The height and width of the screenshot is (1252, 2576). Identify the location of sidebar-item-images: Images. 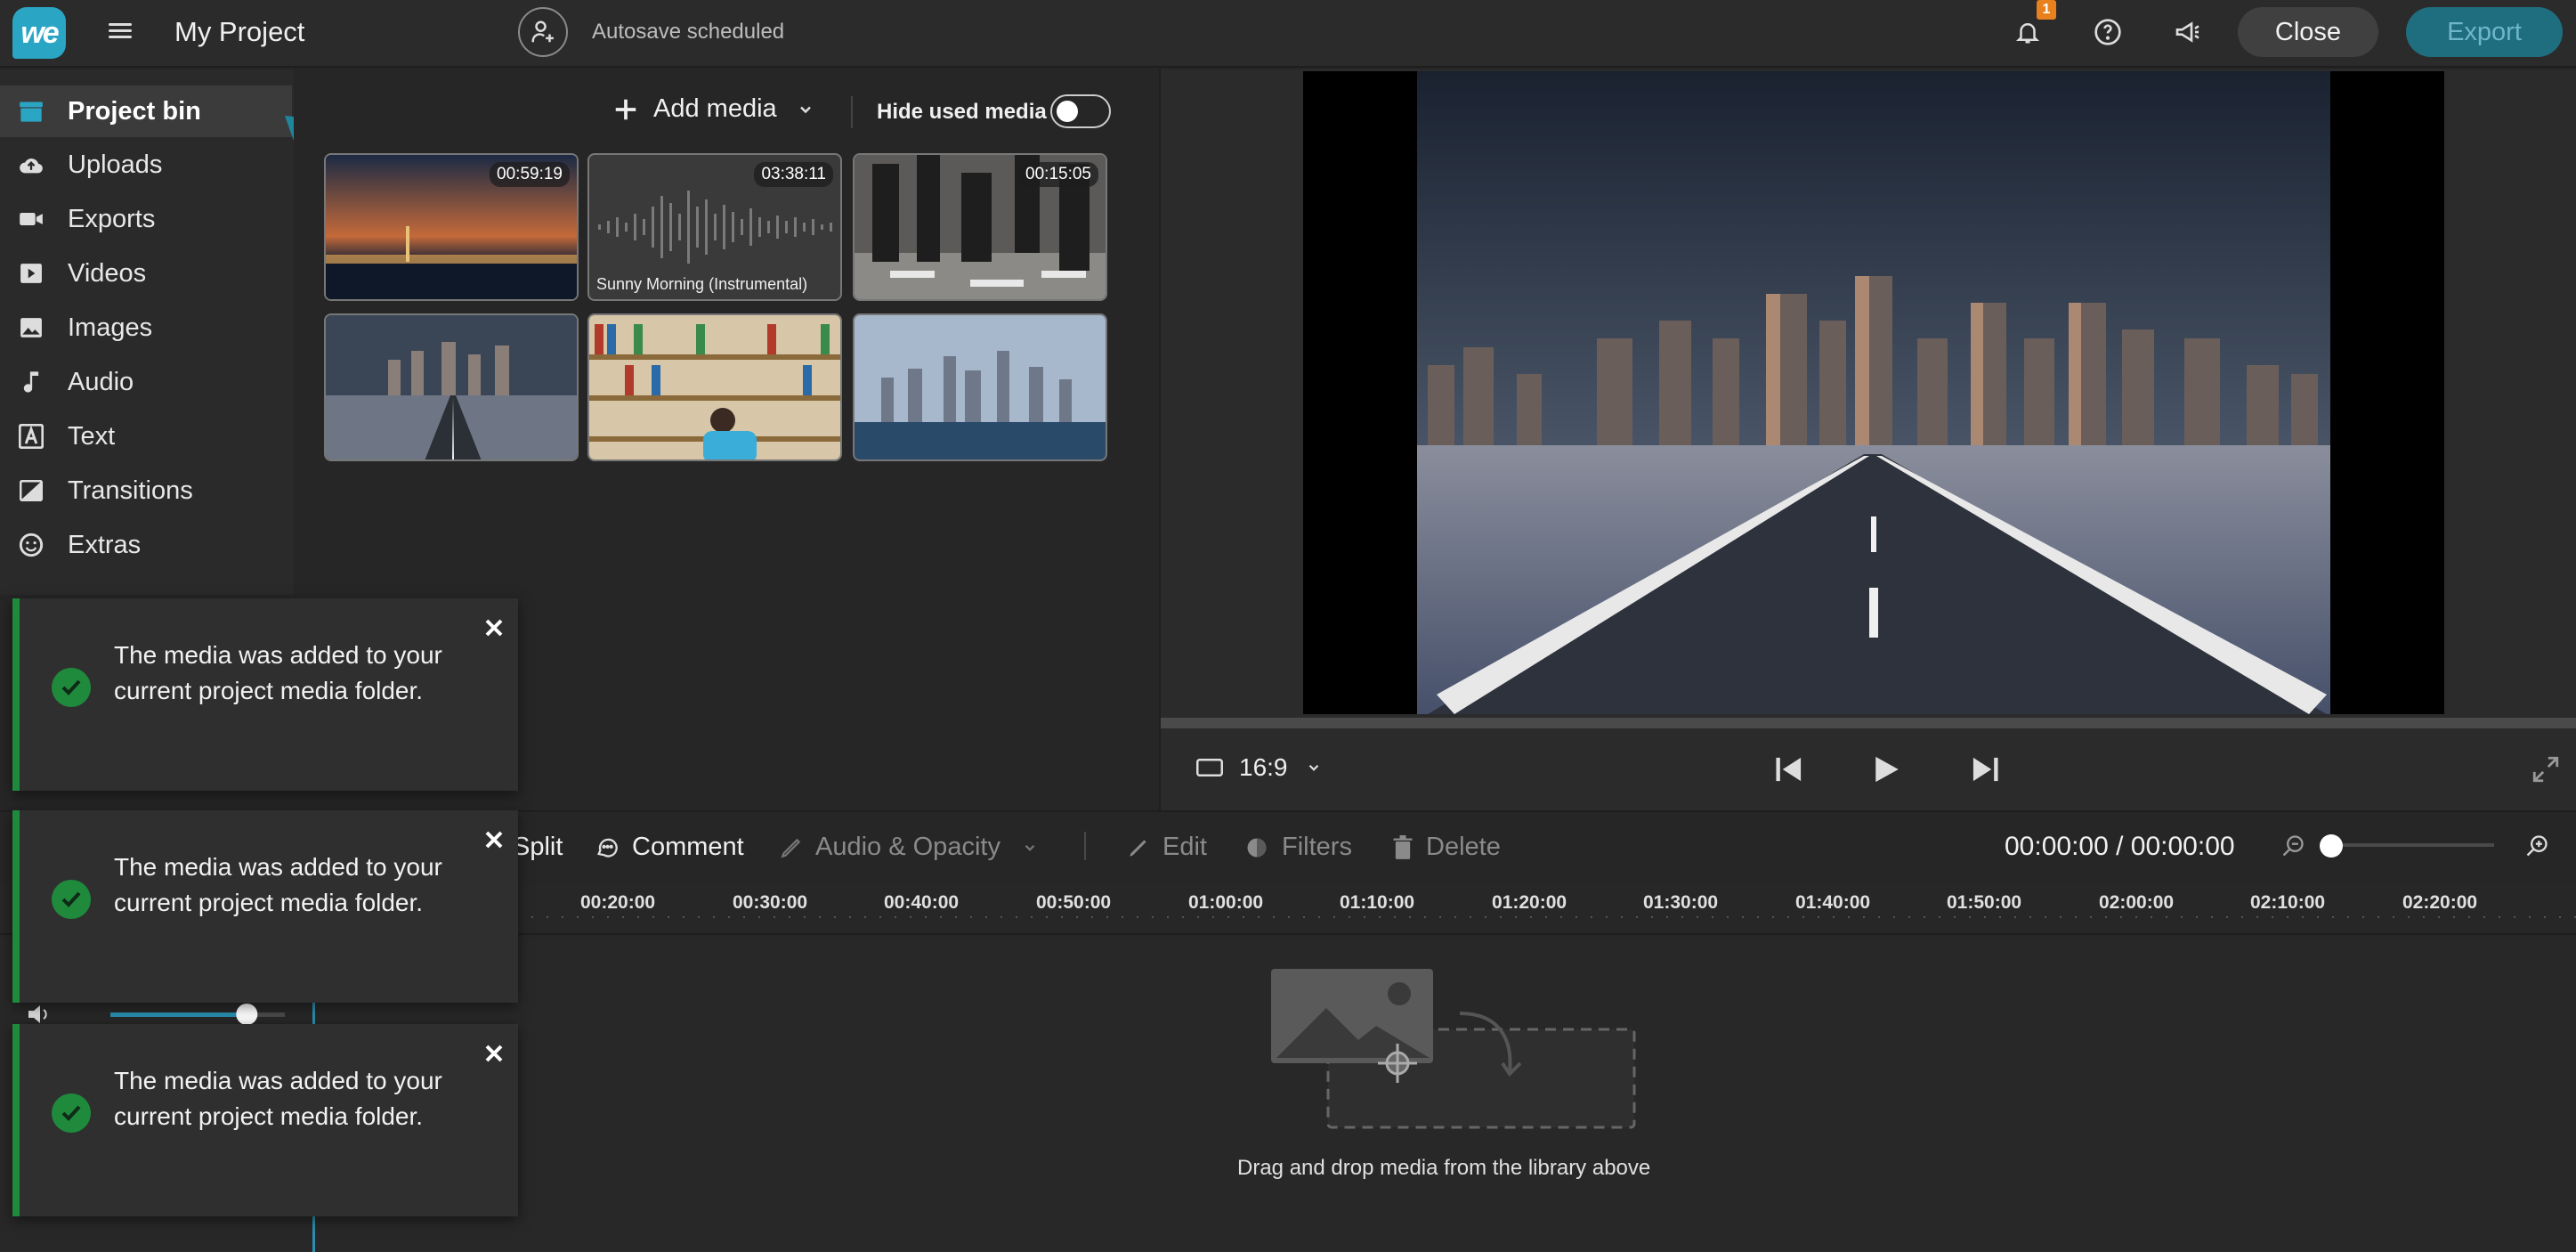
(146, 328).